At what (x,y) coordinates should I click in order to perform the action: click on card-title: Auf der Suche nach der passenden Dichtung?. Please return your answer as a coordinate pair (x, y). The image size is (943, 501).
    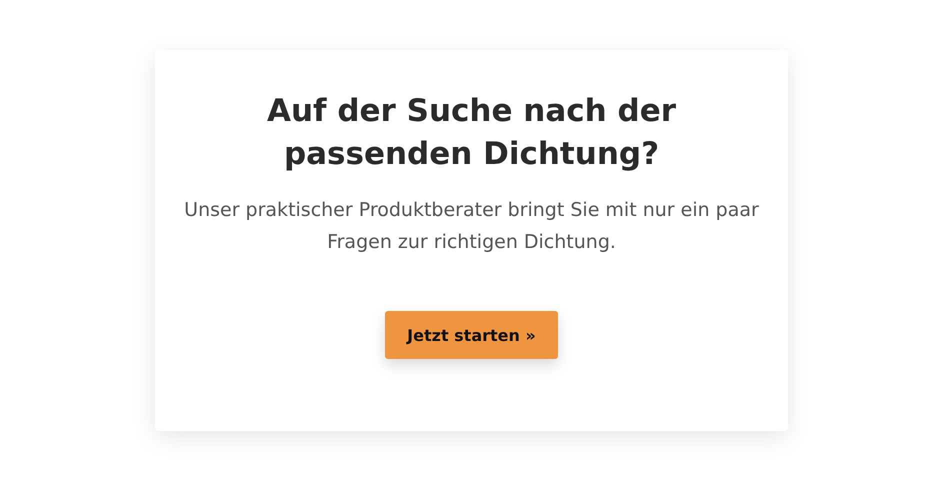
    Looking at the image, I should click on (472, 133).